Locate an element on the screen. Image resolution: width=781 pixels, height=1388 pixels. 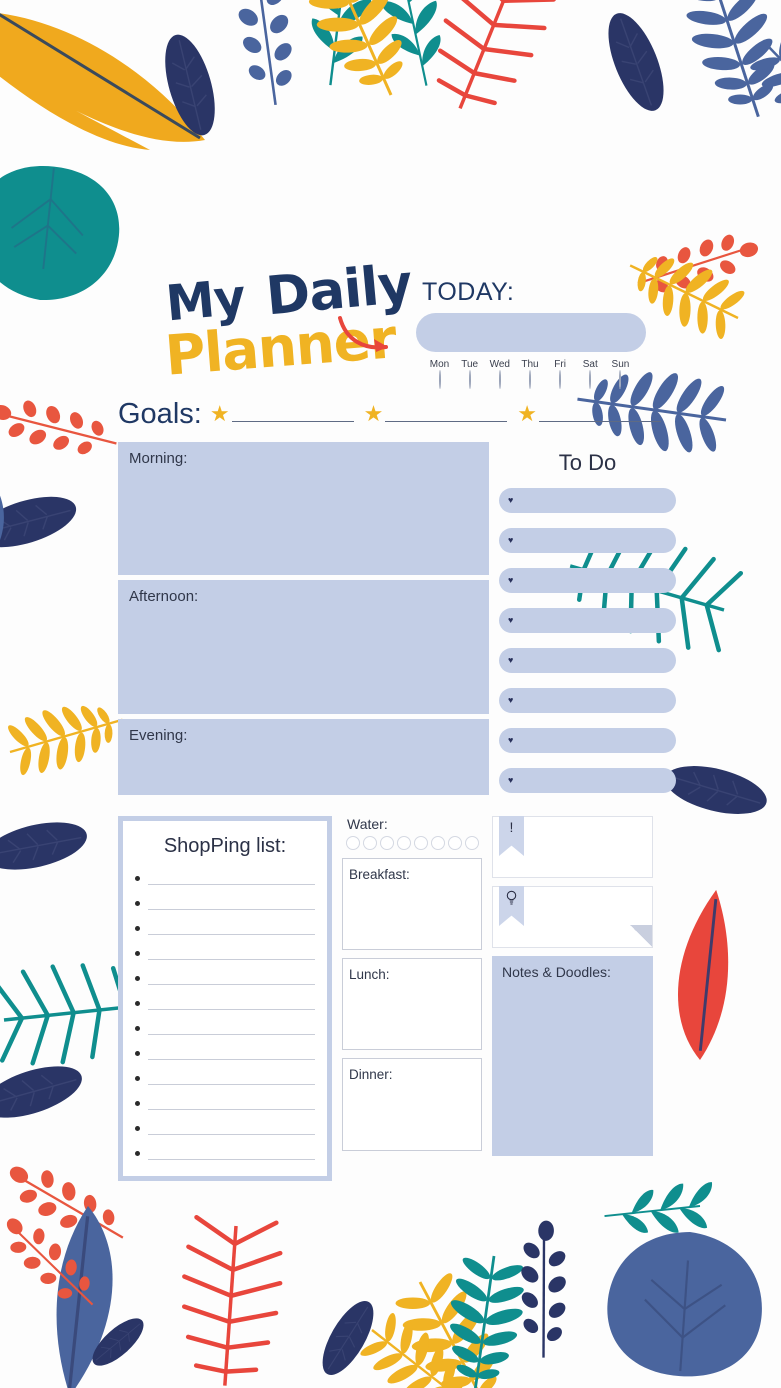
schedule-block-evening: Evening: is located at coordinates (303, 757).